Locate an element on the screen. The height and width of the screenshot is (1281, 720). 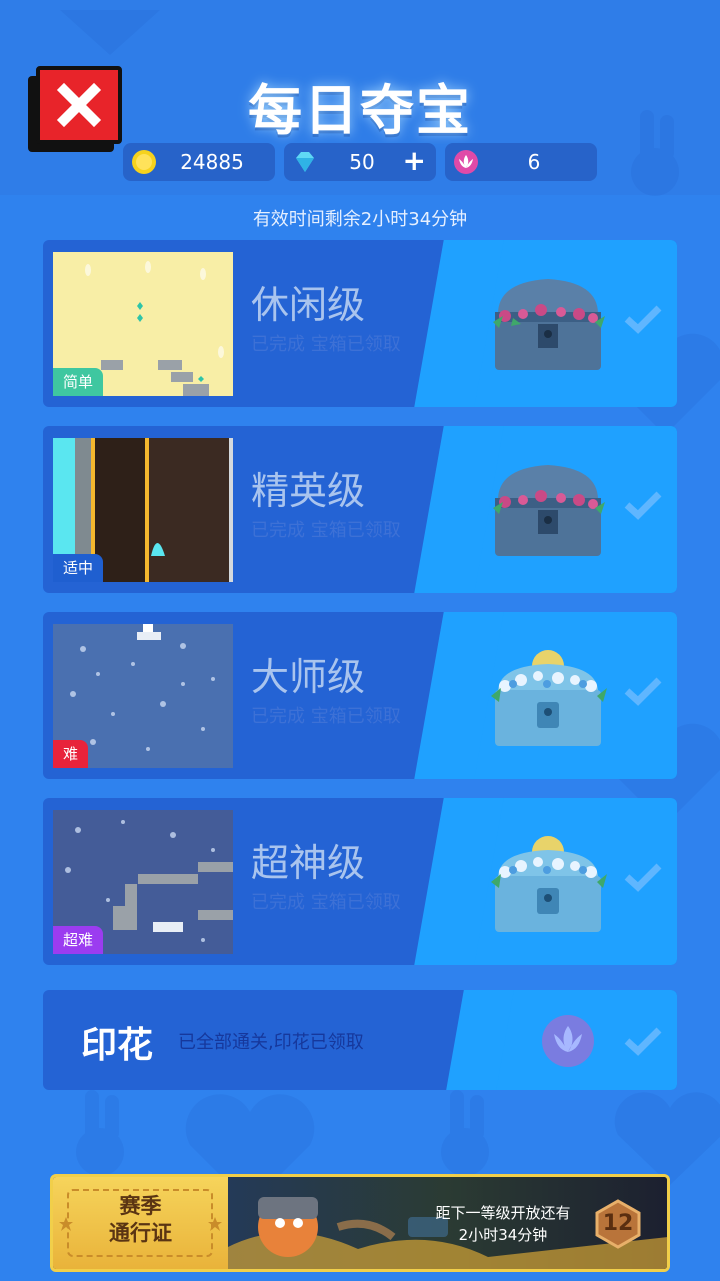
coin-counter: 24885 is located at coordinates (199, 162).